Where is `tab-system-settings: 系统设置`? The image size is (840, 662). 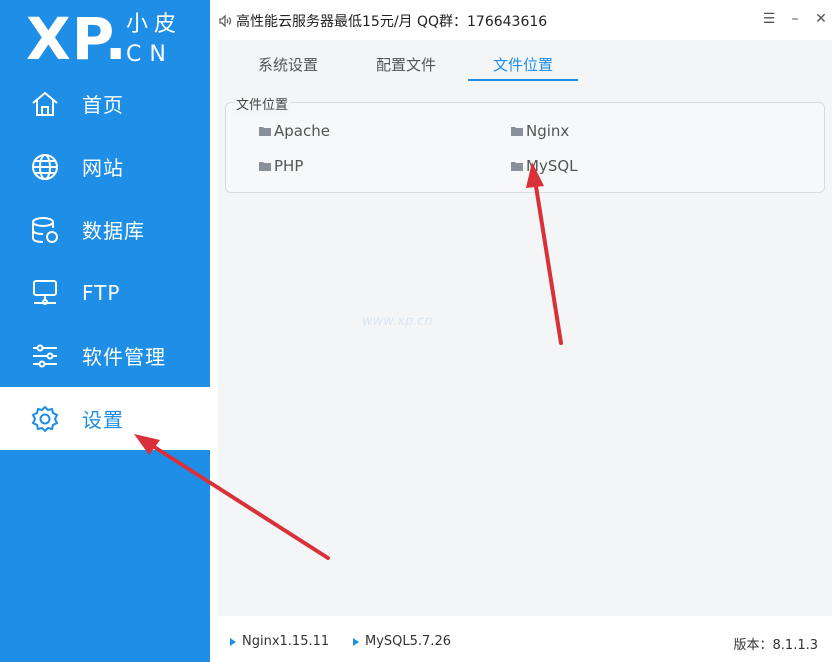
tab-system-settings: 系统设置 is located at coordinates (288, 67).